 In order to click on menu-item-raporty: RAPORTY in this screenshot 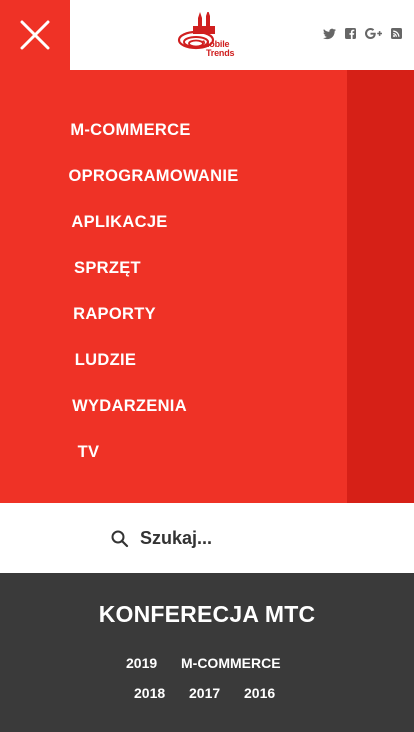, I will do `click(134, 314)`.